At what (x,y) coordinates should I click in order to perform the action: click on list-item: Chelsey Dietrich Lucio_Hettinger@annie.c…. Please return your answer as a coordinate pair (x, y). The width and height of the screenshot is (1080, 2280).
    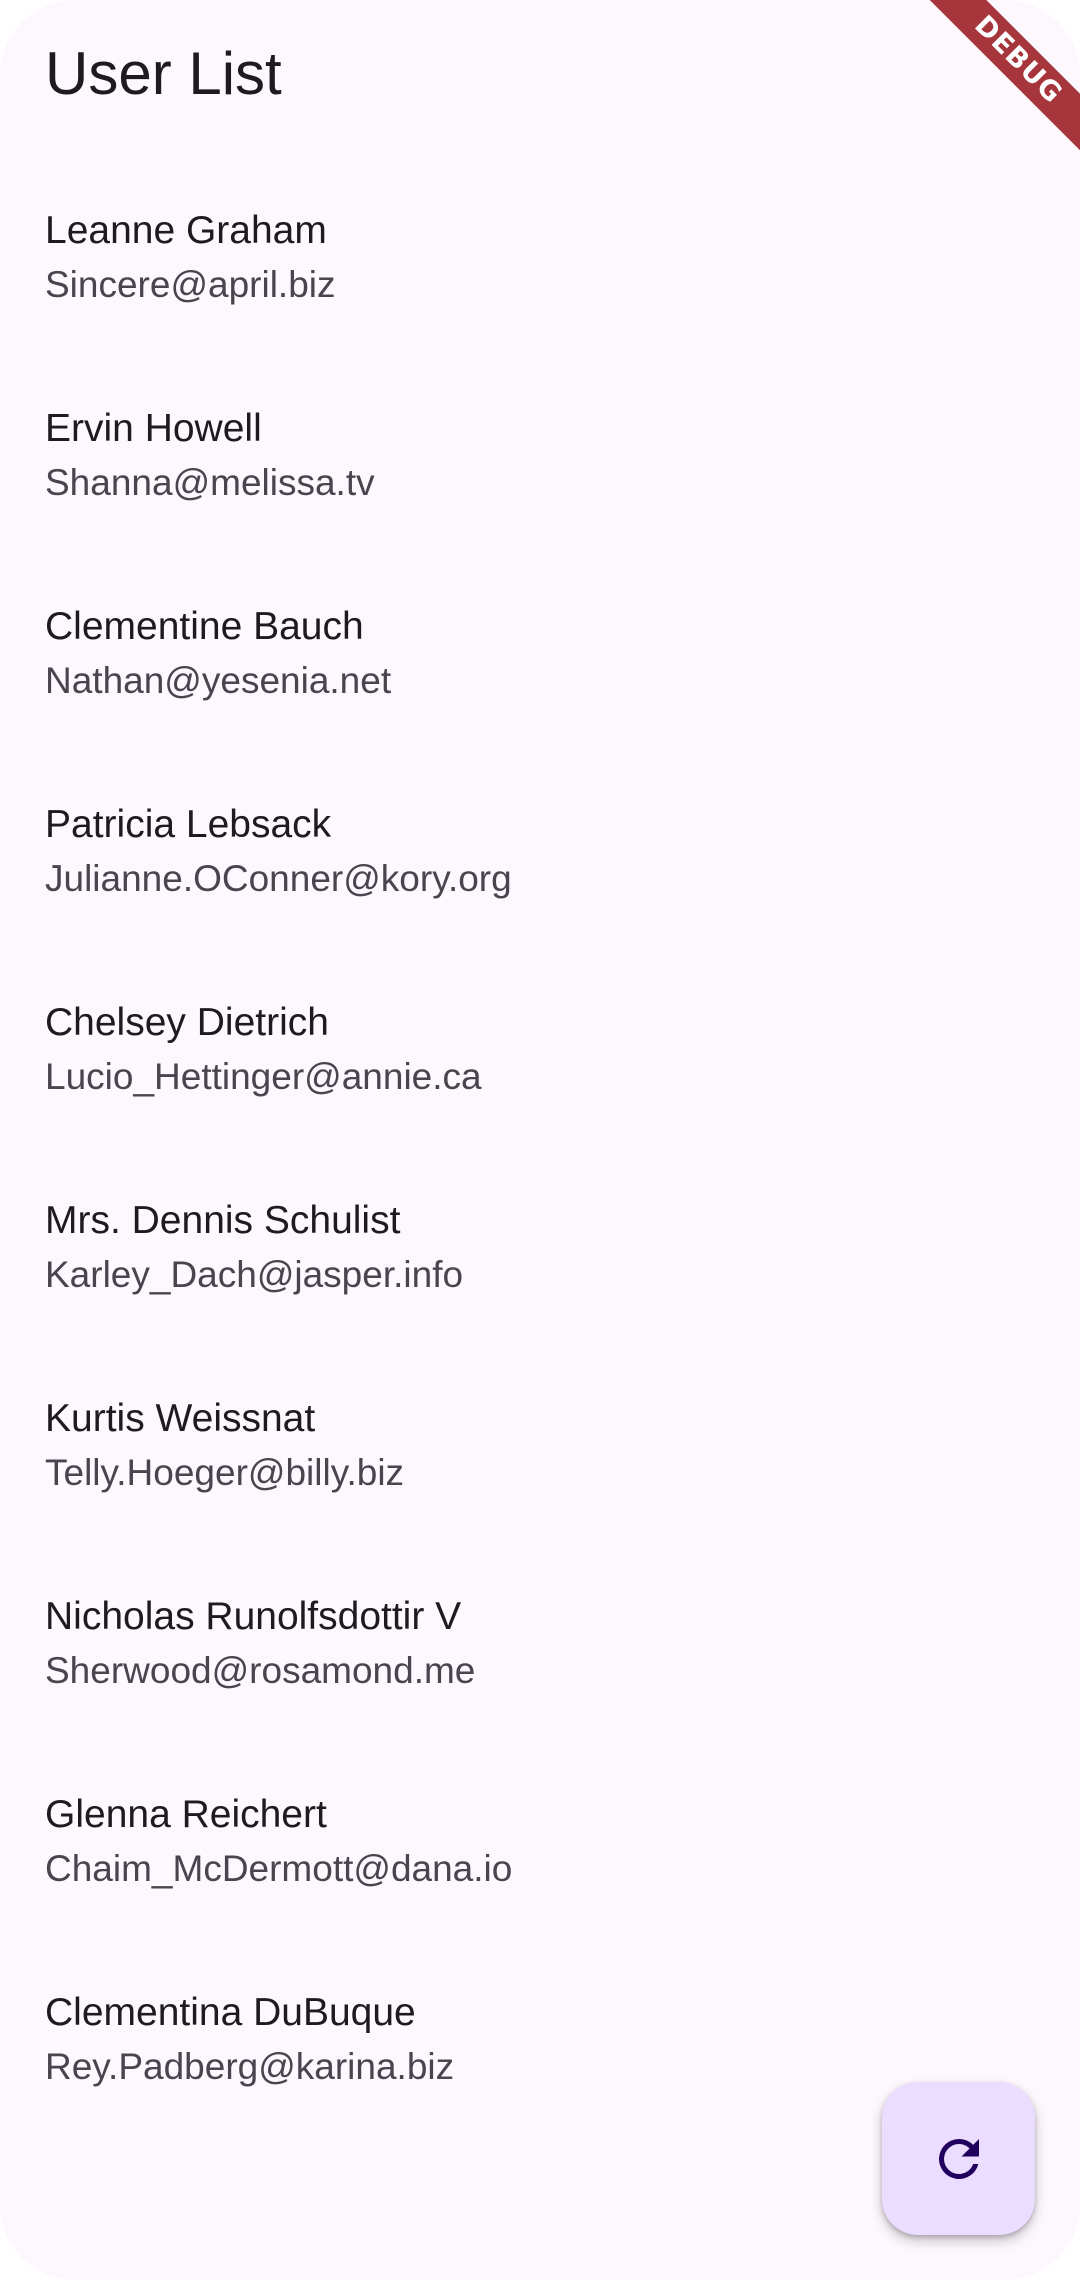
    Looking at the image, I should click on (540, 1098).